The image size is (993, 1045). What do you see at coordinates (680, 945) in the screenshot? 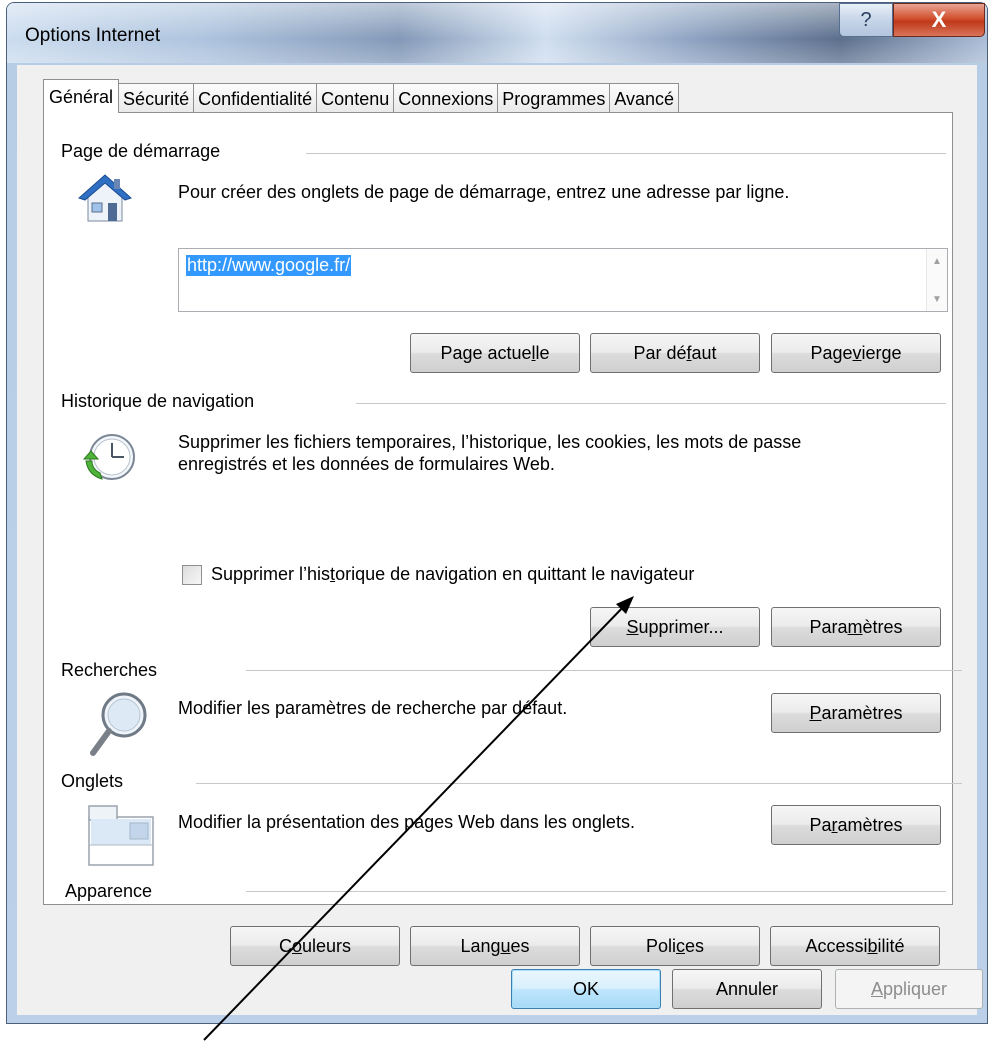
I see `fonts-label-key: c` at bounding box center [680, 945].